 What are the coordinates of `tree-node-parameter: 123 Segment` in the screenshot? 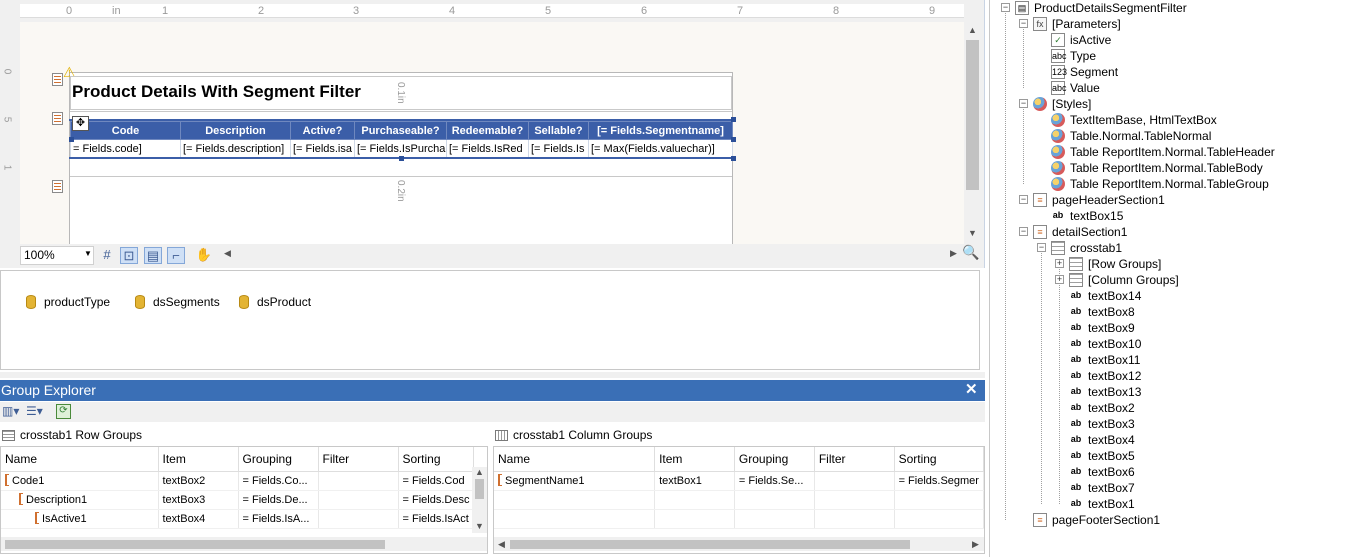 It's located at (1084, 72).